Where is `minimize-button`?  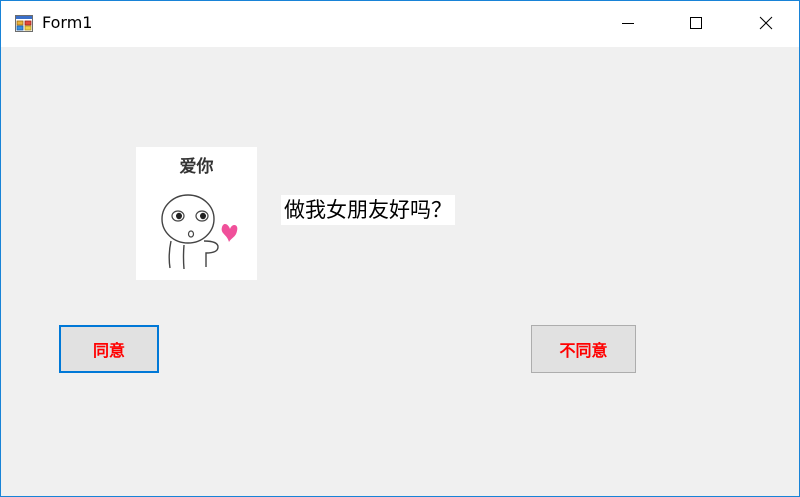
minimize-button is located at coordinates (628, 24).